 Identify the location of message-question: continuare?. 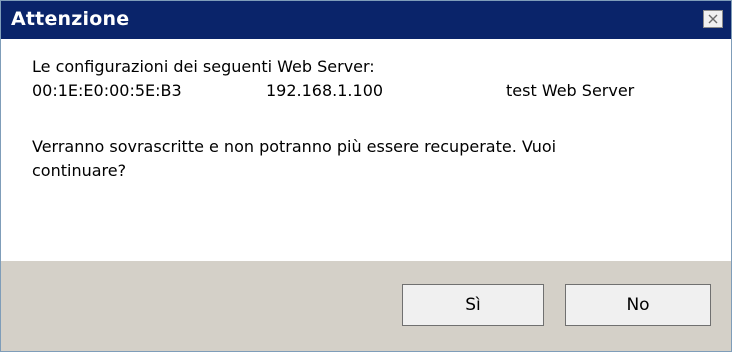
(79, 170).